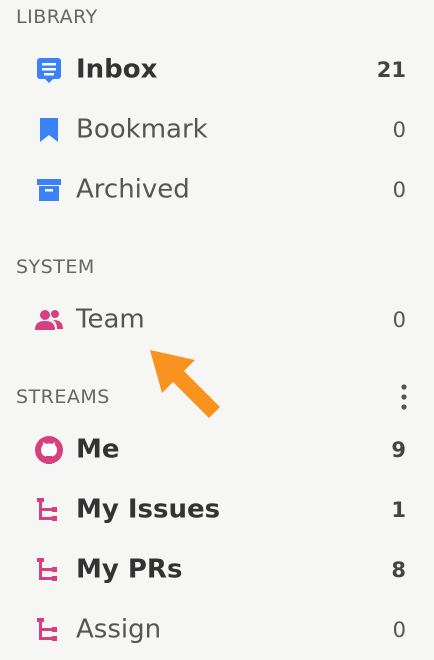 Image resolution: width=434 pixels, height=660 pixels. What do you see at coordinates (98, 449) in the screenshot?
I see `sidebar-item-label: Me` at bounding box center [98, 449].